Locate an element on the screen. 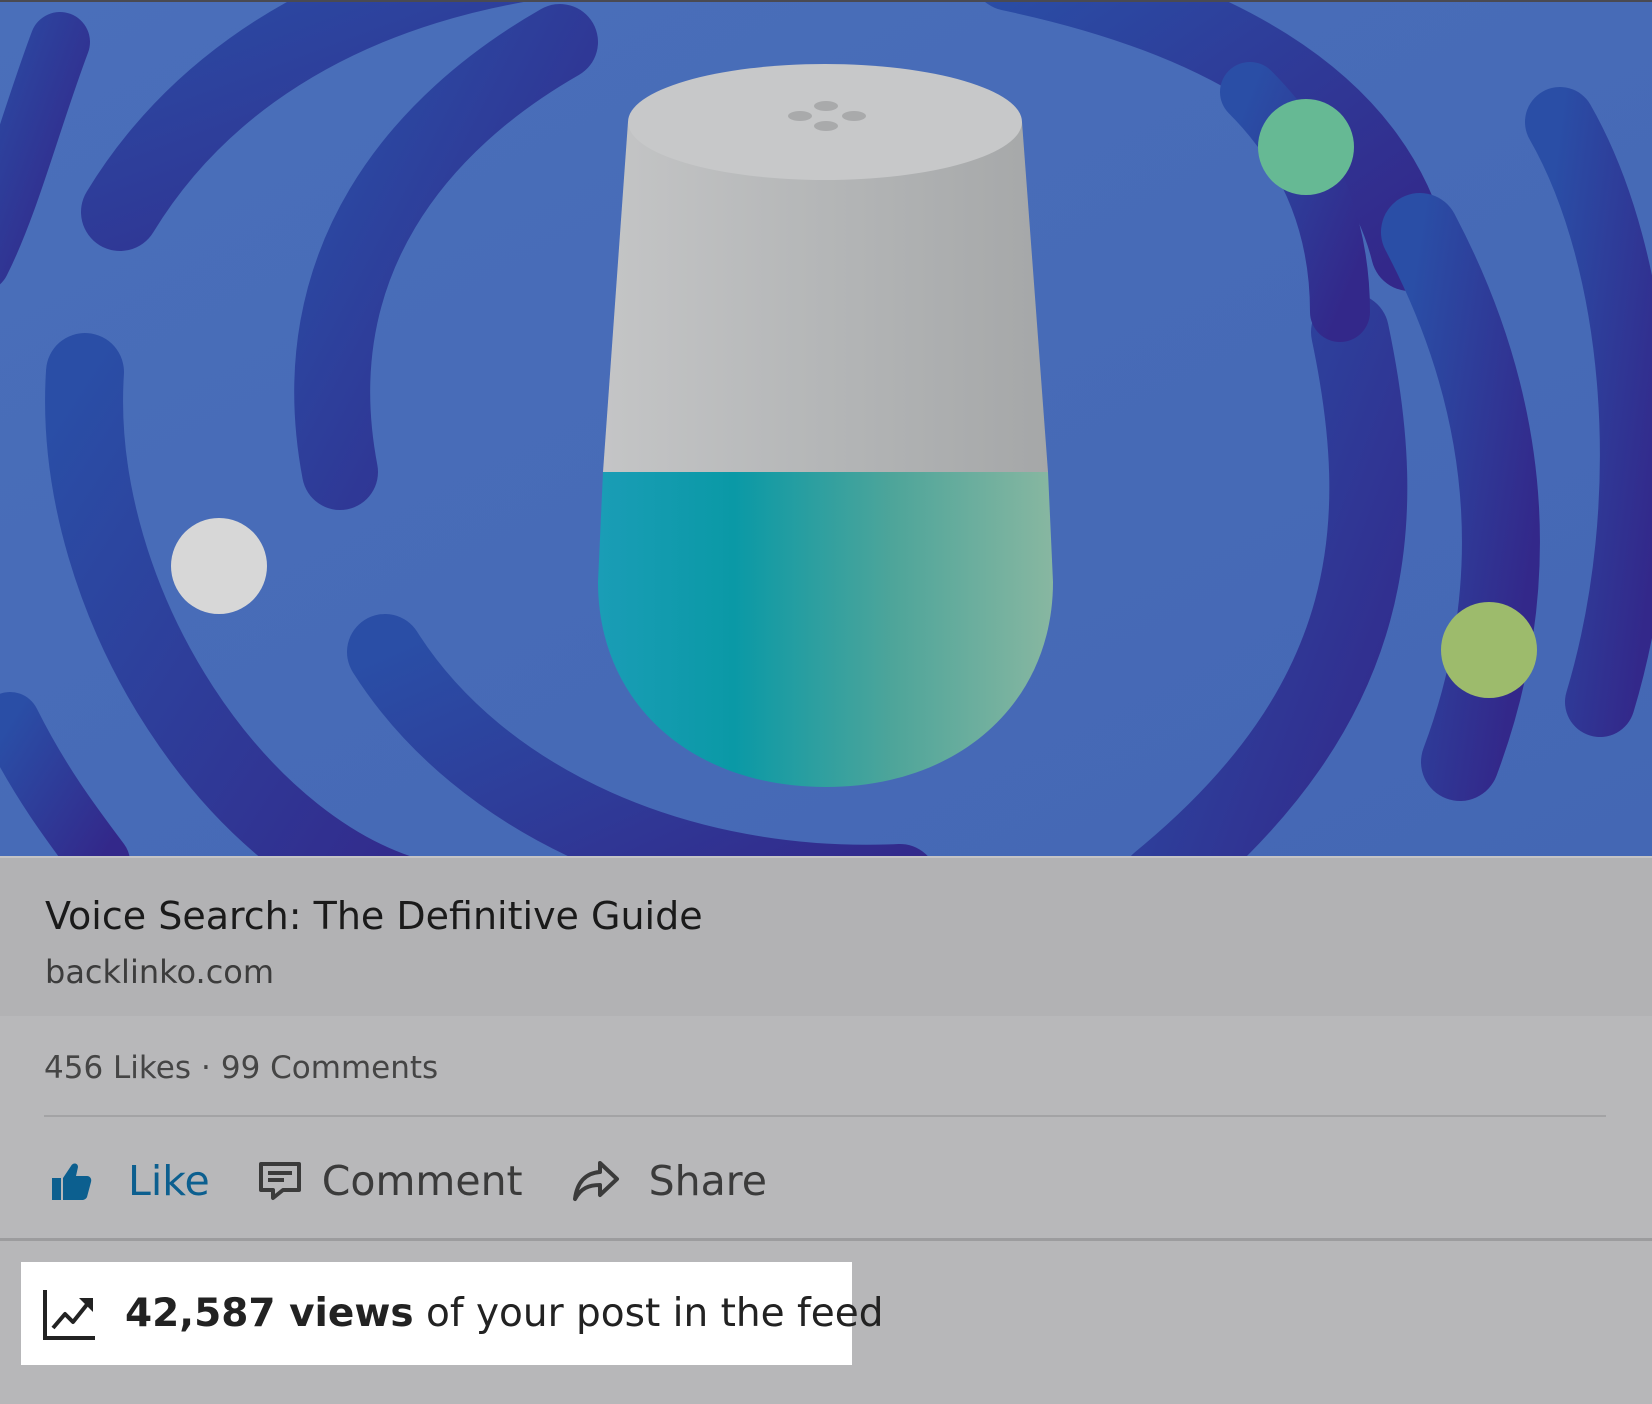 The image size is (1652, 1404). views-summary: 42,587 views of your post in the feed is located at coordinates (452, 1313).